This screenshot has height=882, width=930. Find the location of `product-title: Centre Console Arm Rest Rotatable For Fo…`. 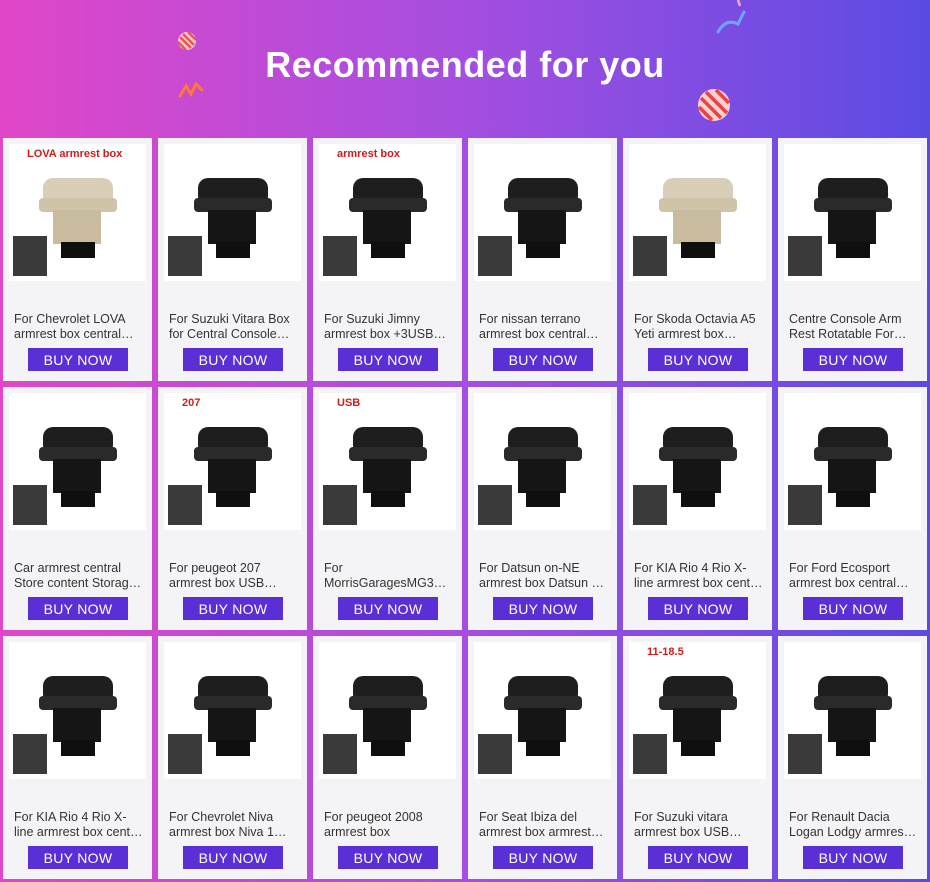

product-title: Centre Console Arm Rest Rotatable For Fo… is located at coordinates (854, 327).